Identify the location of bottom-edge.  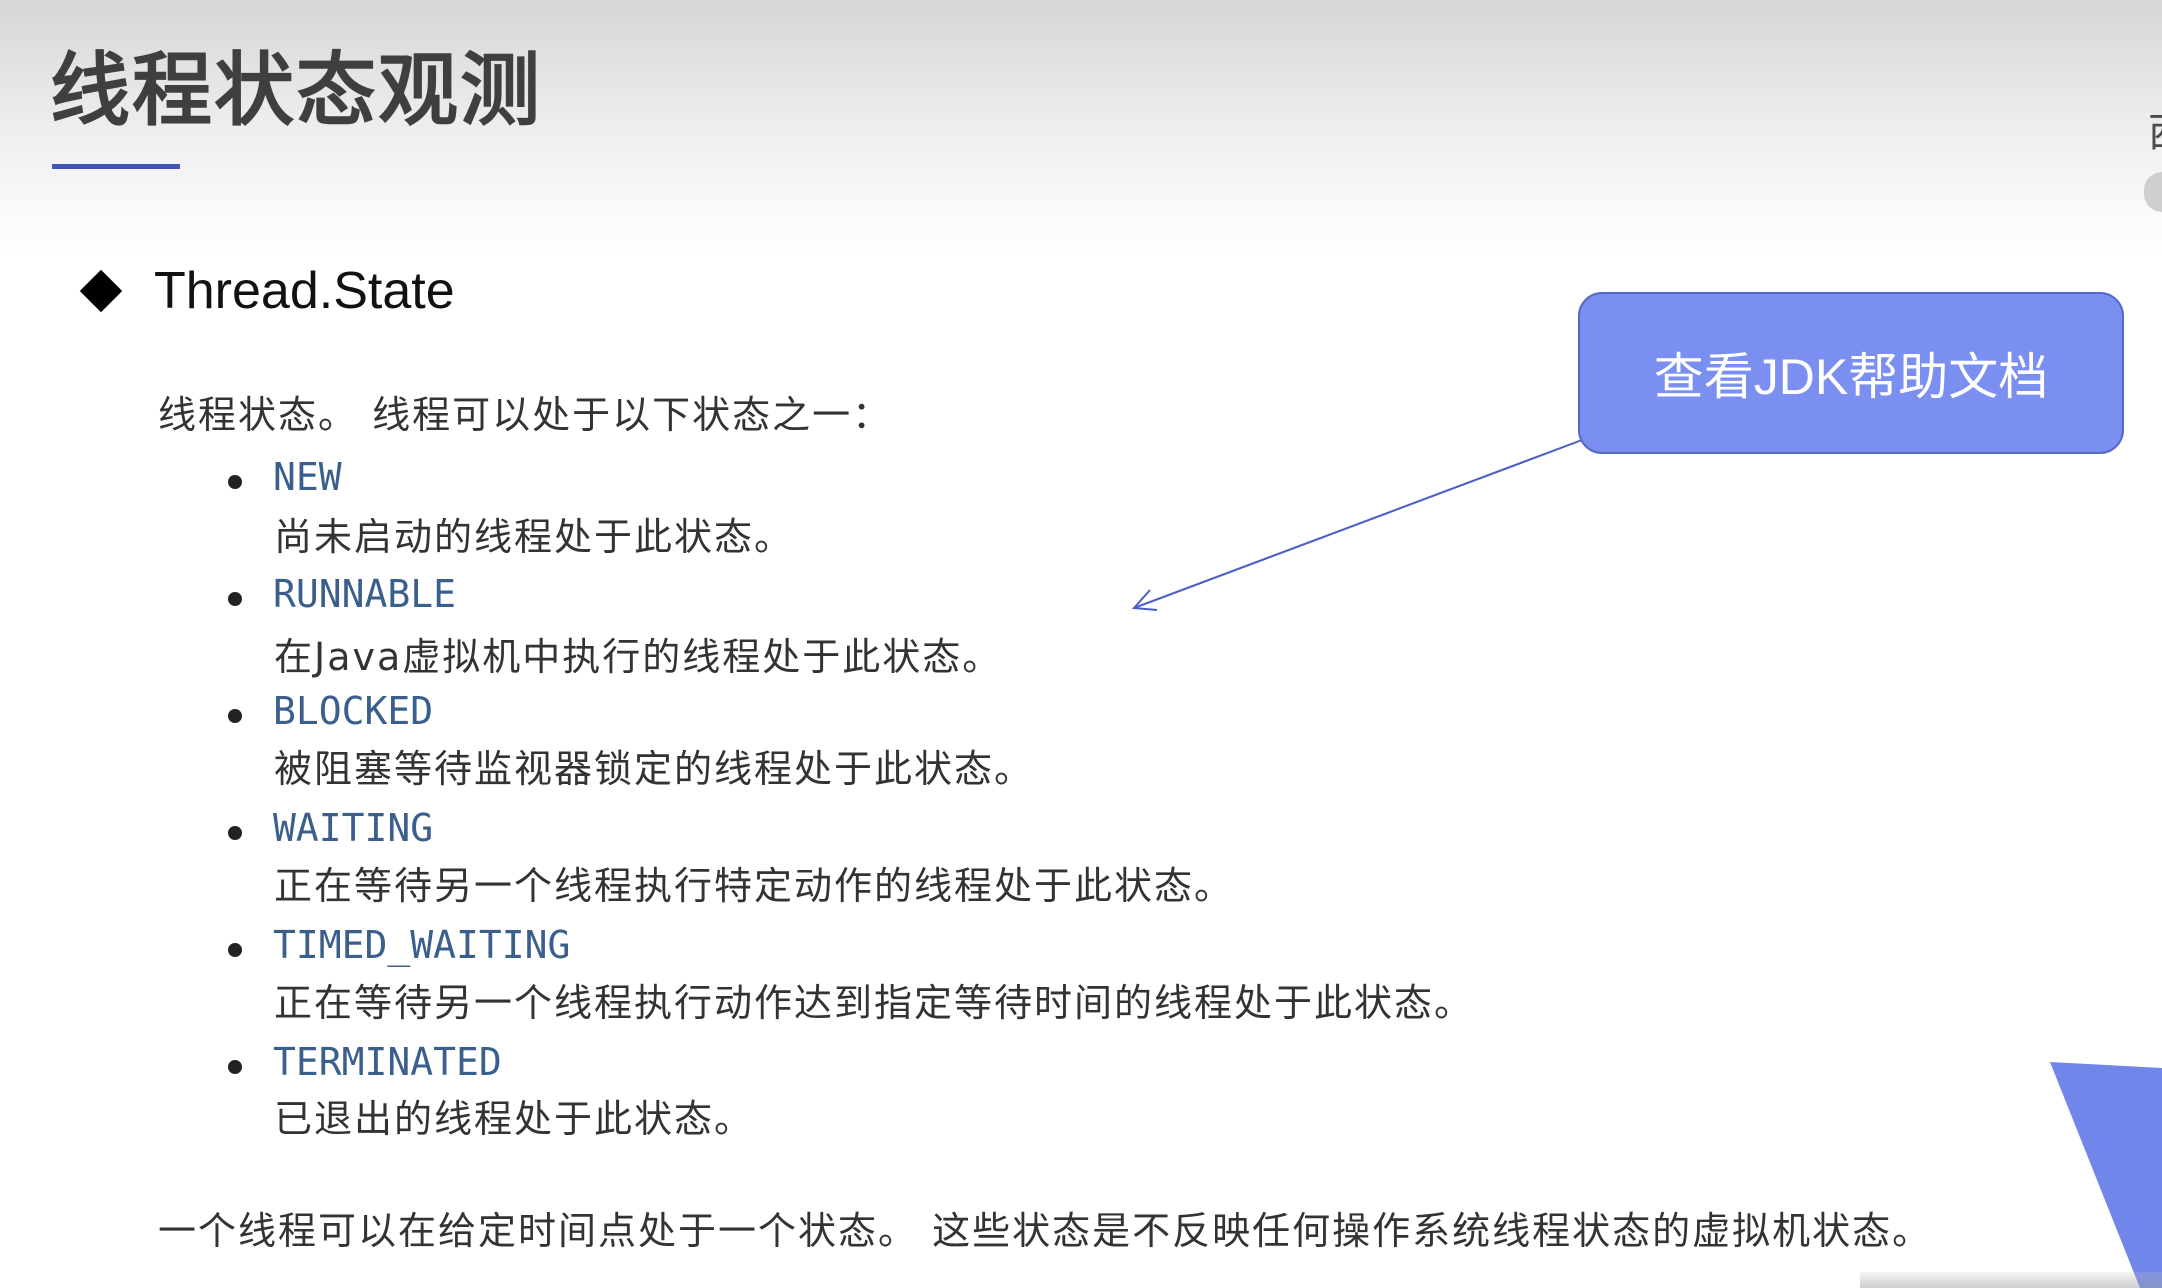
(2011, 1280).